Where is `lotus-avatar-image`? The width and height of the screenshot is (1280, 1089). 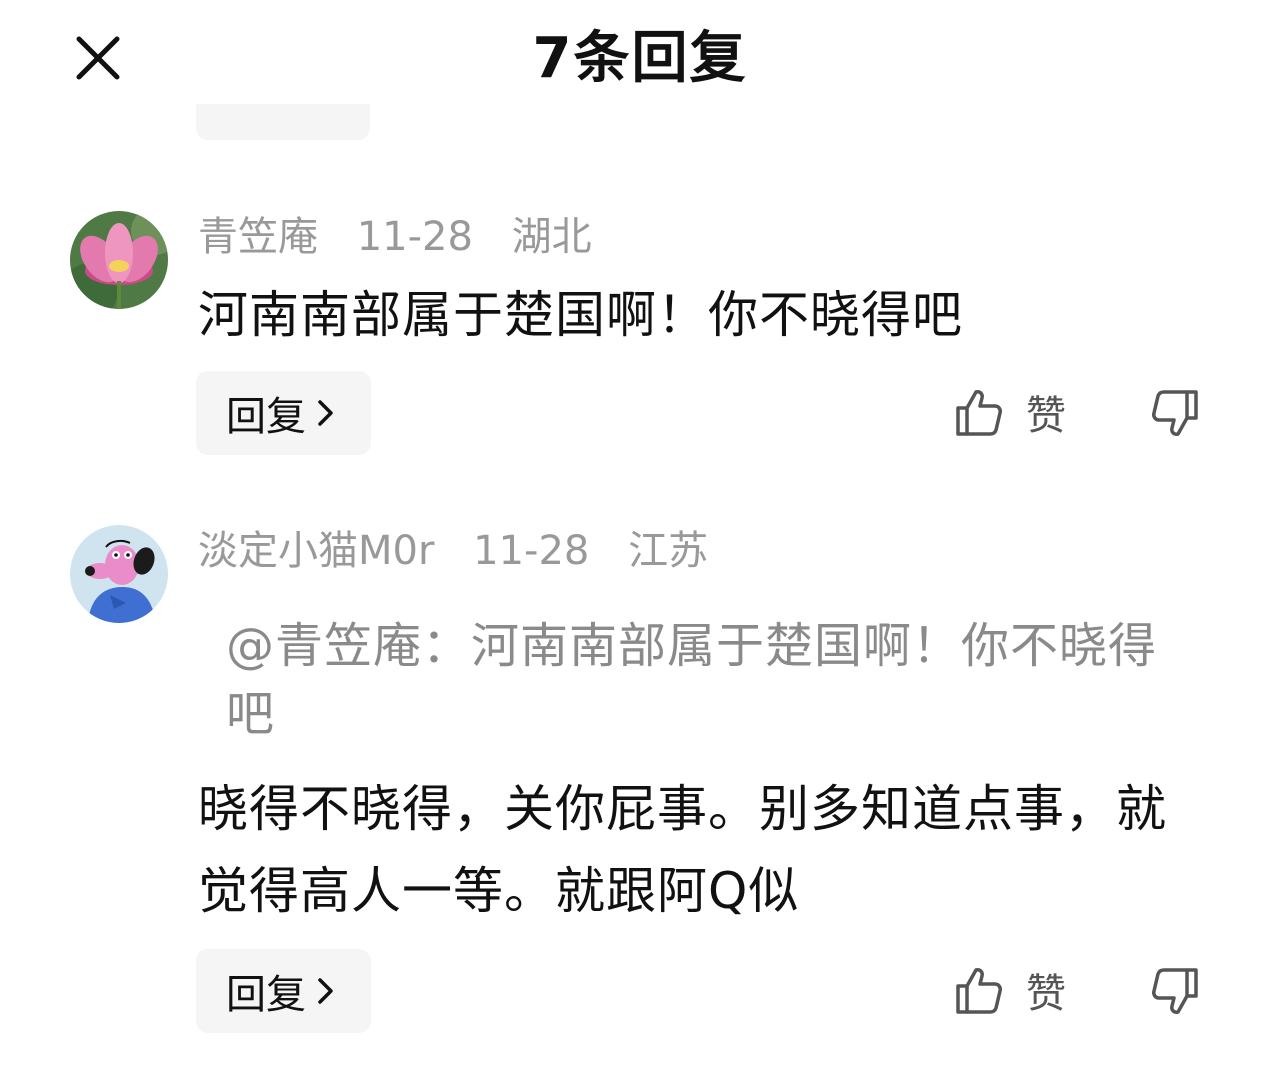 lotus-avatar-image is located at coordinates (119, 260).